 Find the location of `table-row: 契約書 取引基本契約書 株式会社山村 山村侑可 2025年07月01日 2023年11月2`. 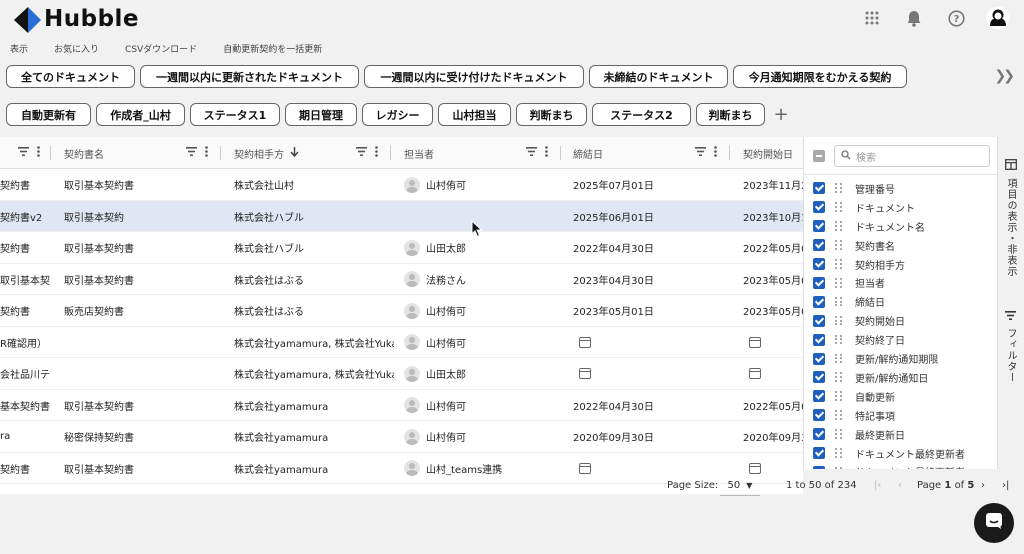

table-row: 契約書 取引基本契約書 株式会社山村 山村侑可 2025年07月01日 2023年11月2 is located at coordinates (401, 185).